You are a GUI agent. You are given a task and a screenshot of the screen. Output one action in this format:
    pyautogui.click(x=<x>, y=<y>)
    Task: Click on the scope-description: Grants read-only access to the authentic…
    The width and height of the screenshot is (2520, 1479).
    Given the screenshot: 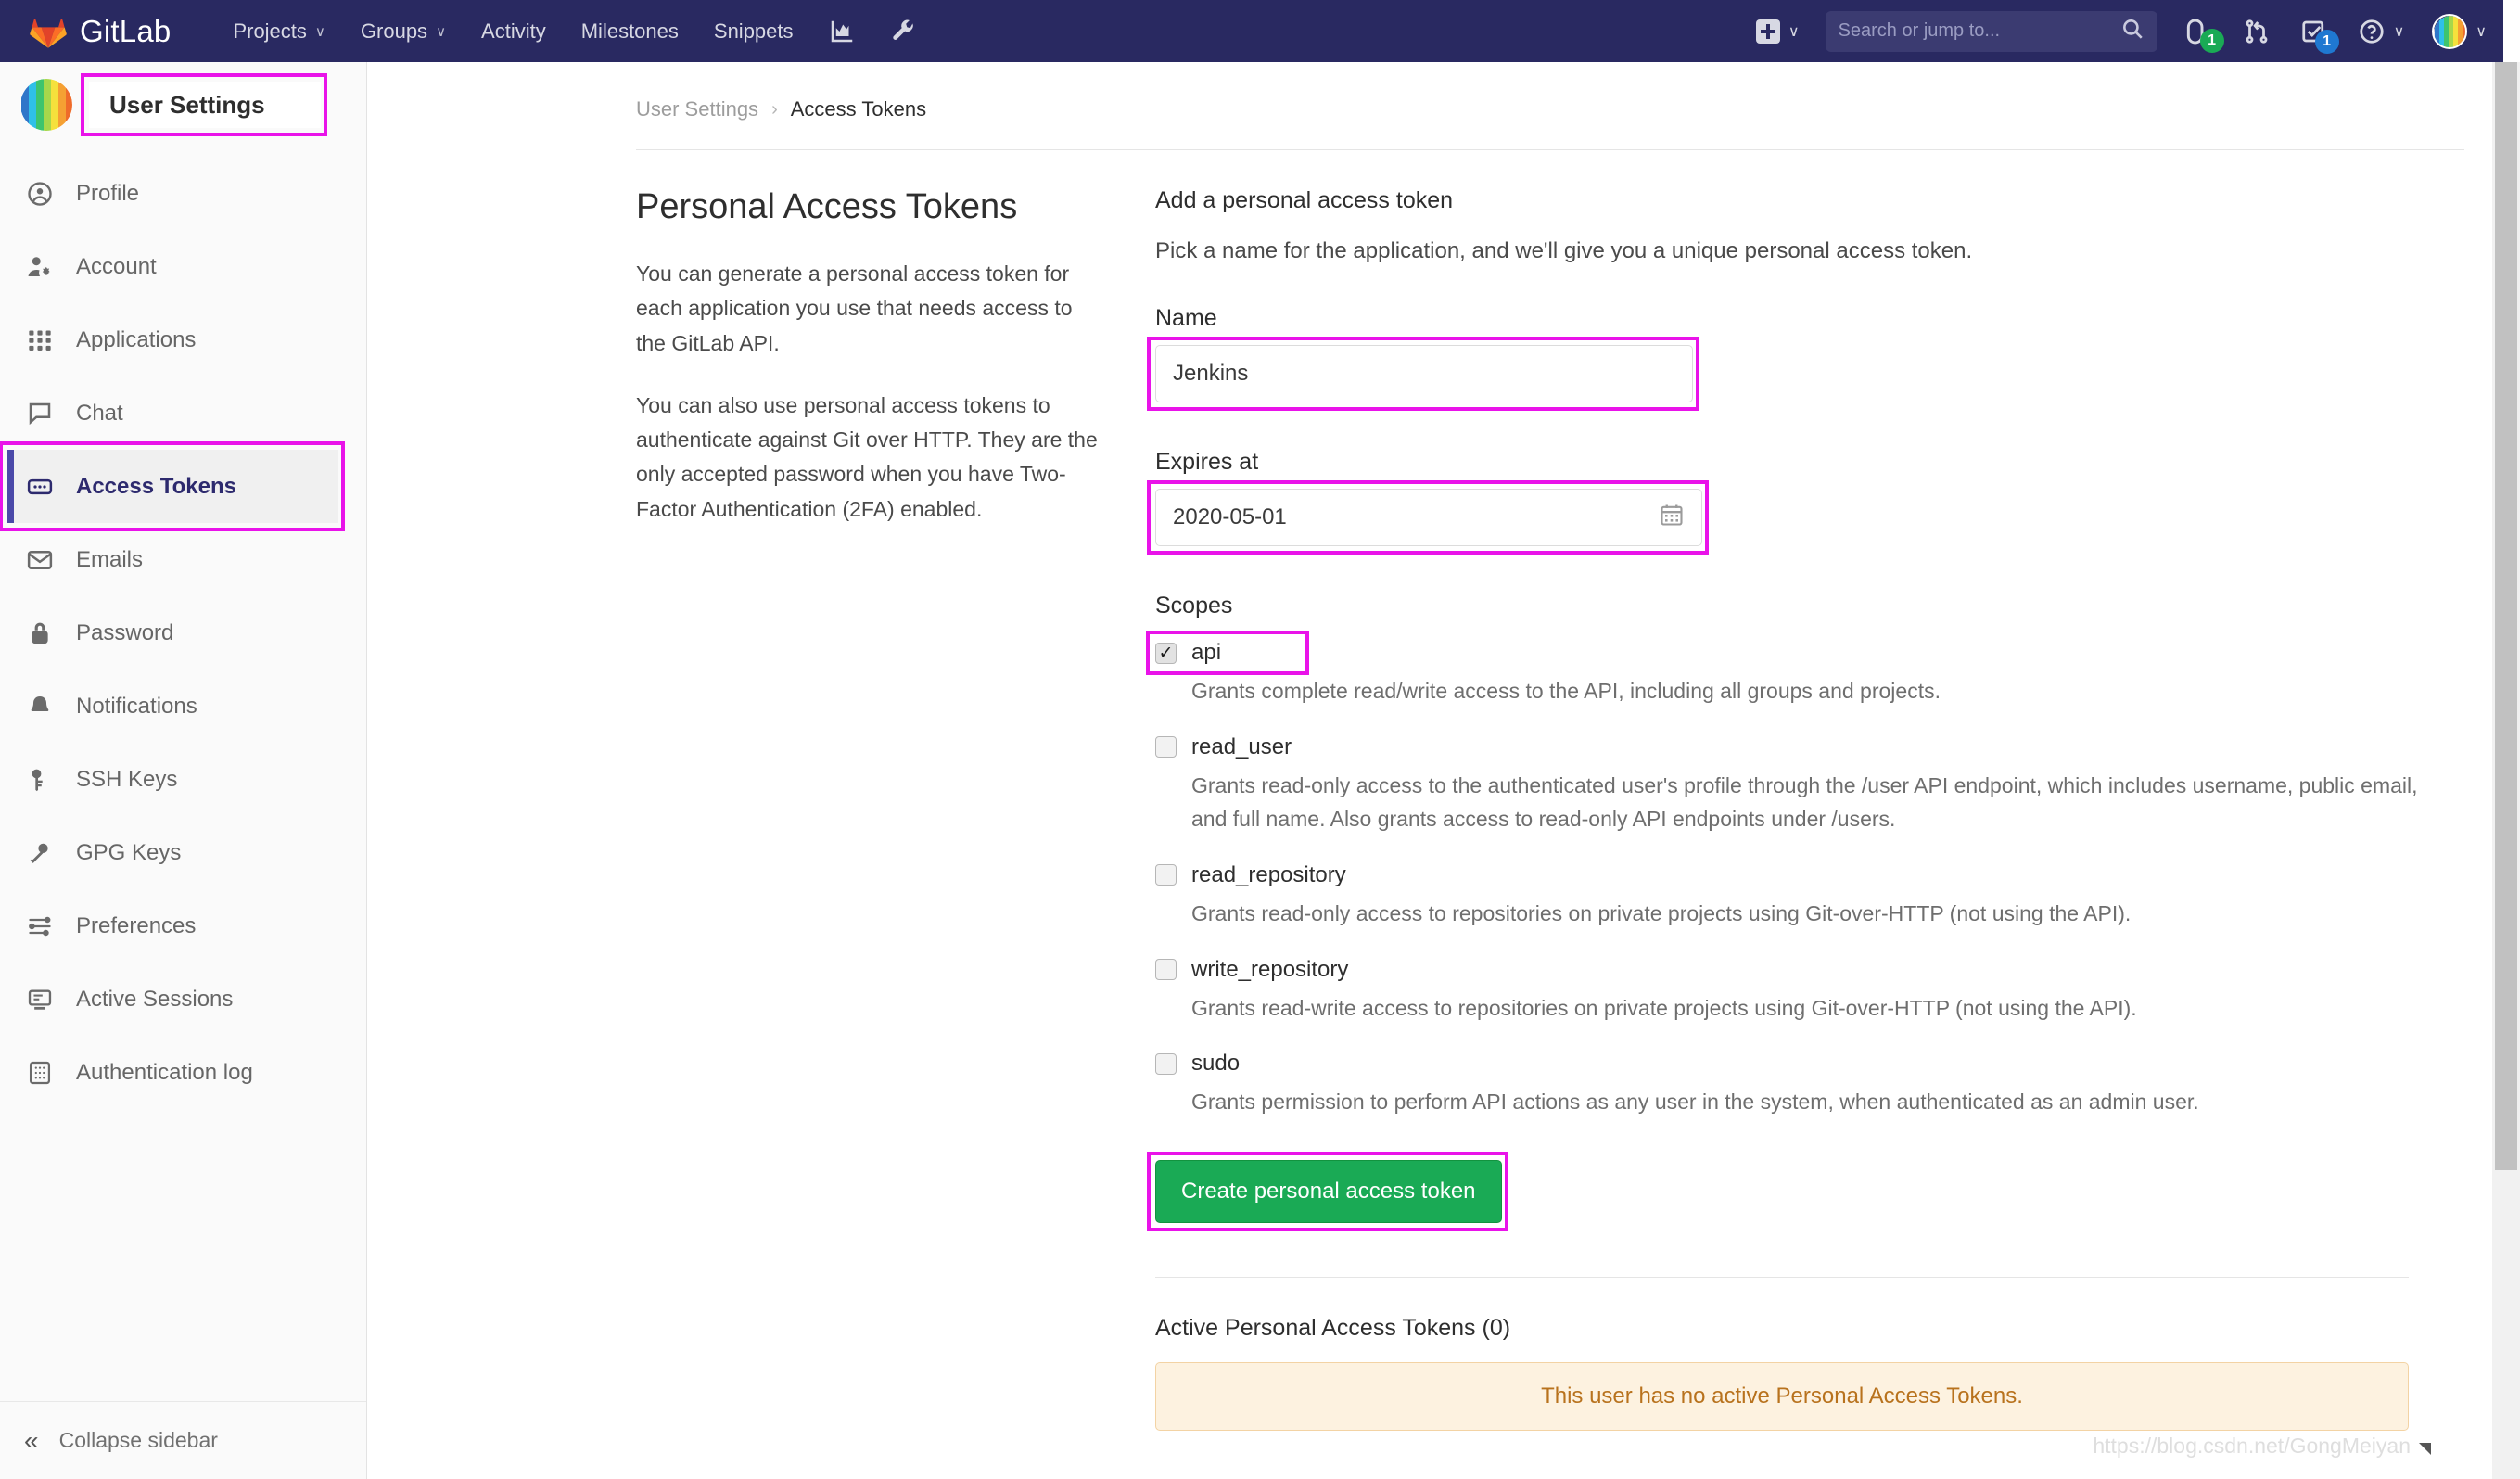 What is the action you would take?
    pyautogui.click(x=1804, y=801)
    